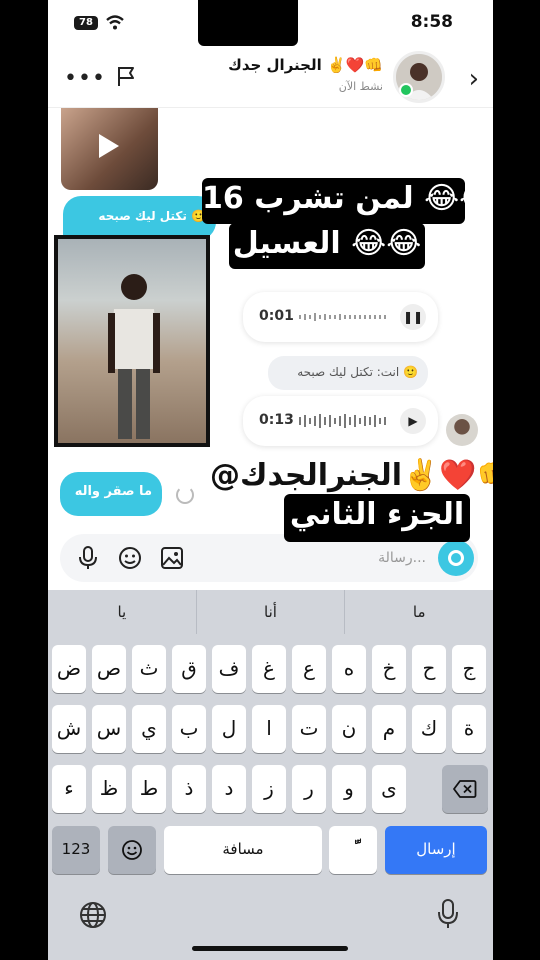 The width and height of the screenshot is (540, 960). Describe the element at coordinates (436, 850) in the screenshot. I see `send-key: إرسال` at that location.